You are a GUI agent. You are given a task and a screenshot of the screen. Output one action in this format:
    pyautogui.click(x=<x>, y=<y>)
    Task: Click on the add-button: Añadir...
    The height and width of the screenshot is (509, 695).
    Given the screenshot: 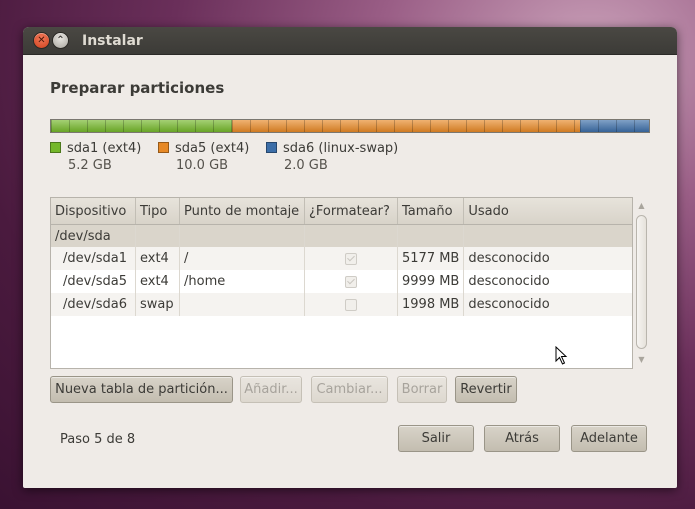 What is the action you would take?
    pyautogui.click(x=271, y=389)
    